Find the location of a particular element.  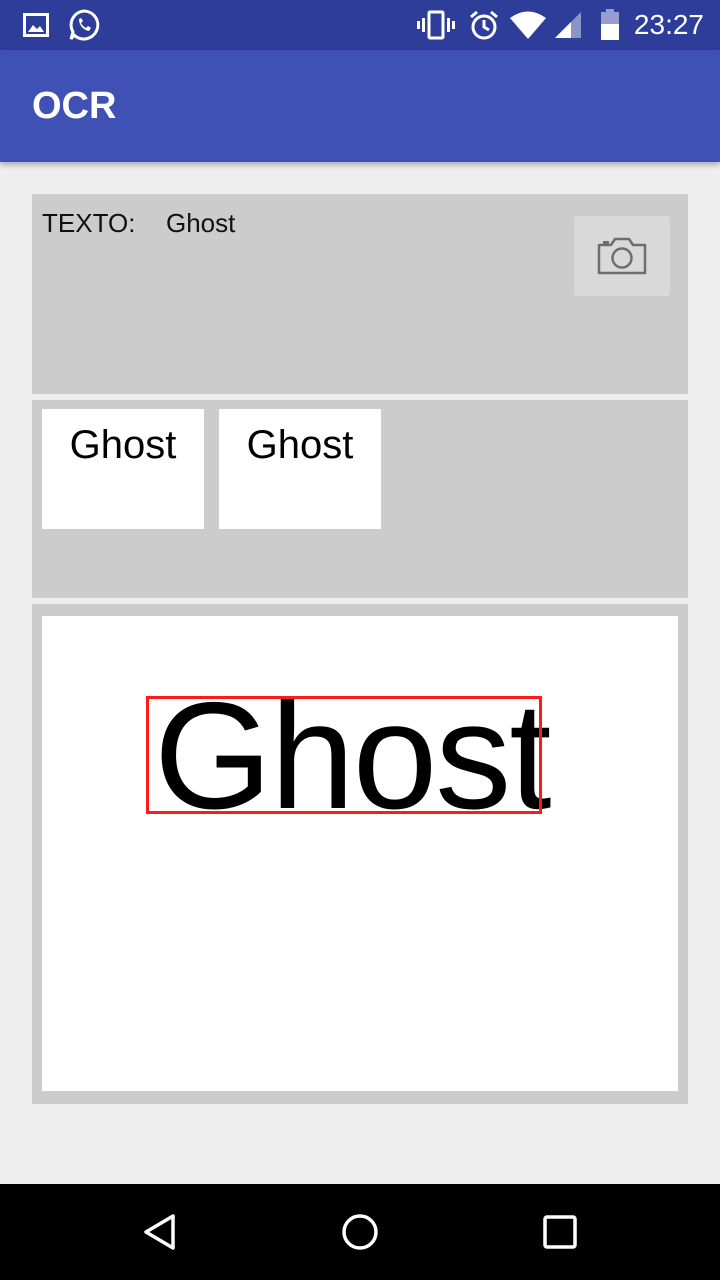

thumbnails-panel: Ghost Ghost is located at coordinates (360, 499).